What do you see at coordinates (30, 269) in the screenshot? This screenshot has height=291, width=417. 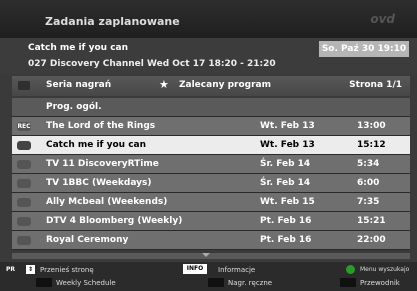 I see `updown-arrow-icon: ⇕` at bounding box center [30, 269].